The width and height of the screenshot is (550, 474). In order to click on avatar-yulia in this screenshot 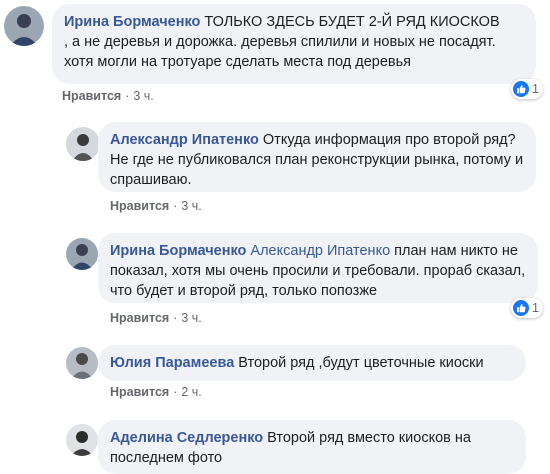, I will do `click(82, 363)`.